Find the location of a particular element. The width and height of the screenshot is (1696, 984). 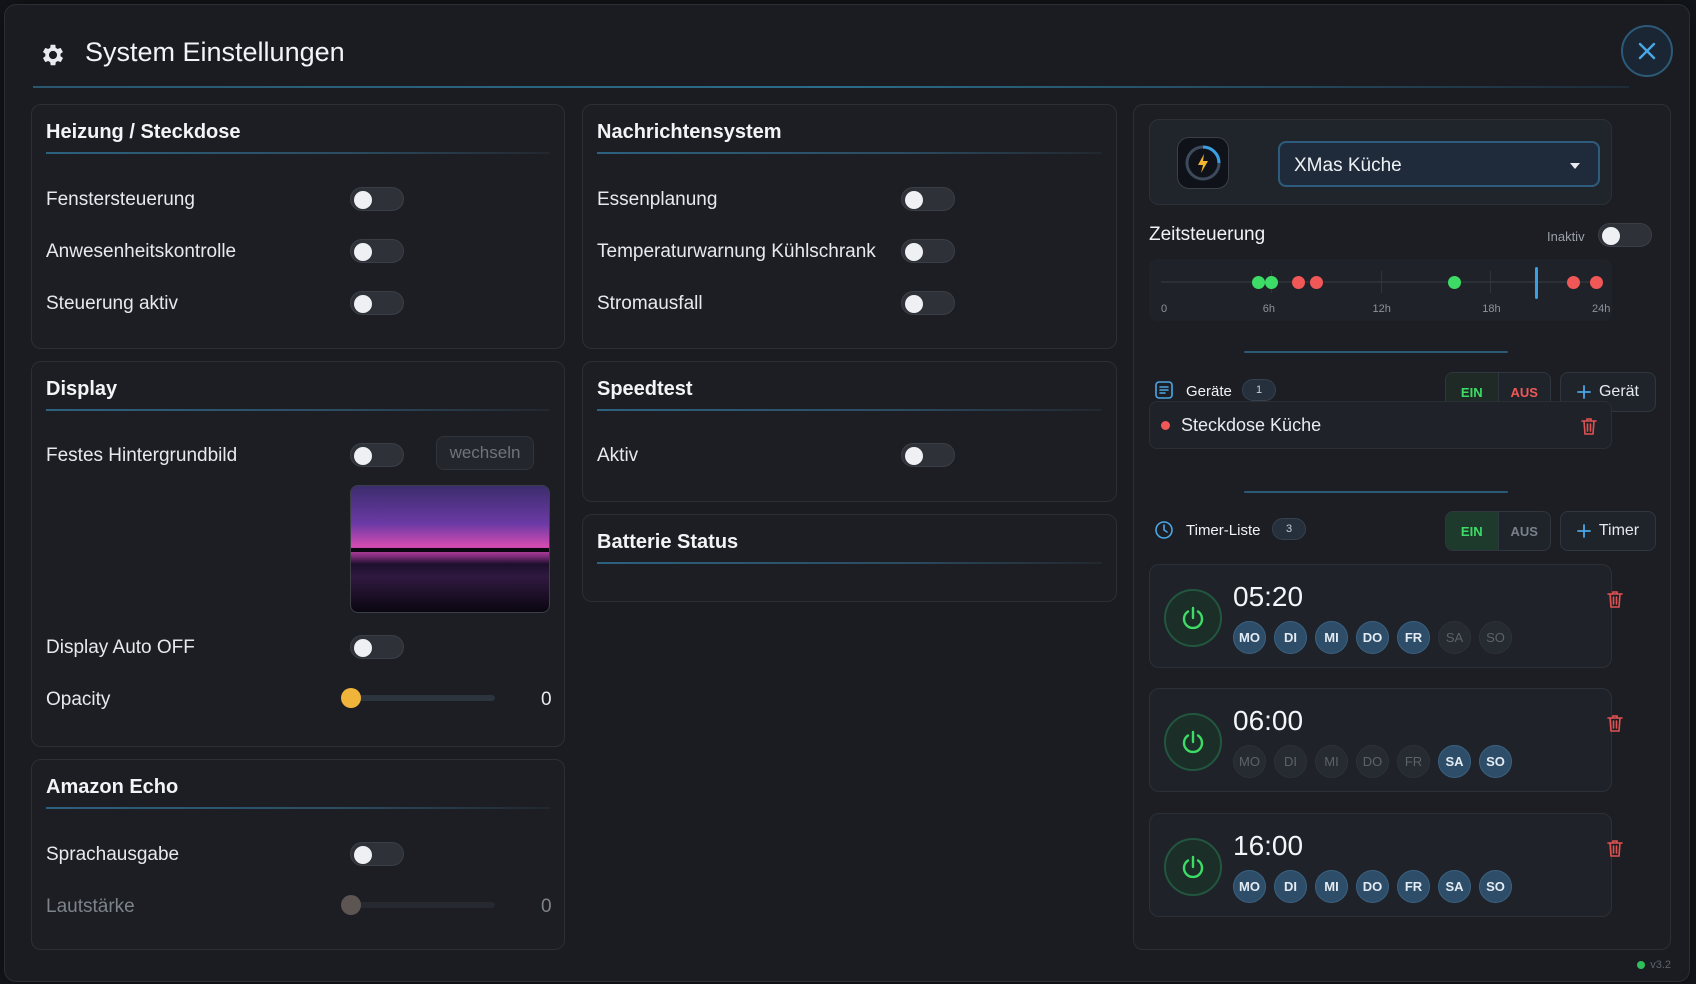

steuerung-aktiv-label: Steuerung aktiv is located at coordinates (112, 303).